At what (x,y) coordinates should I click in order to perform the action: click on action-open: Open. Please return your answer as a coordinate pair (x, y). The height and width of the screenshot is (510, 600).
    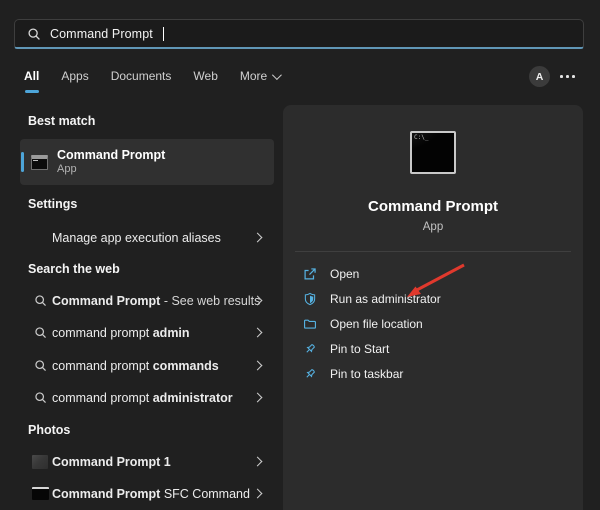
    Looking at the image, I should click on (433, 273).